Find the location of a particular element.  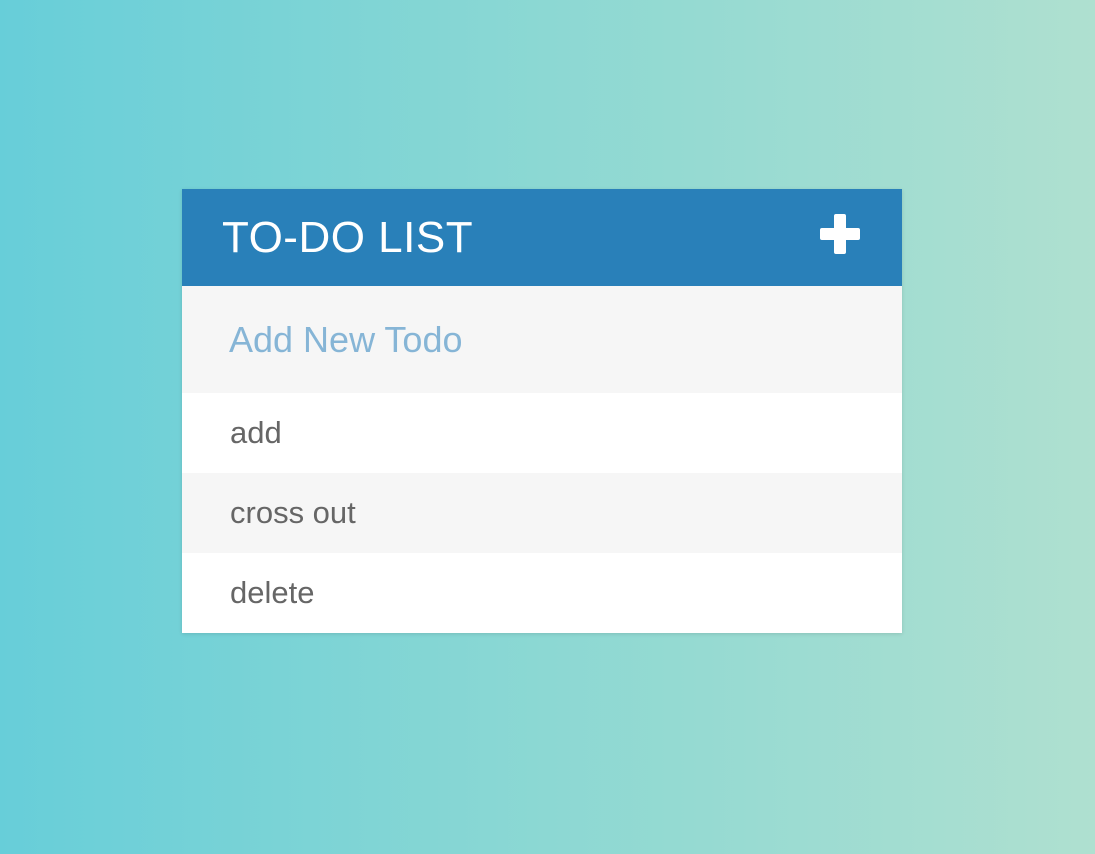

new-todo-input is located at coordinates (542, 339).